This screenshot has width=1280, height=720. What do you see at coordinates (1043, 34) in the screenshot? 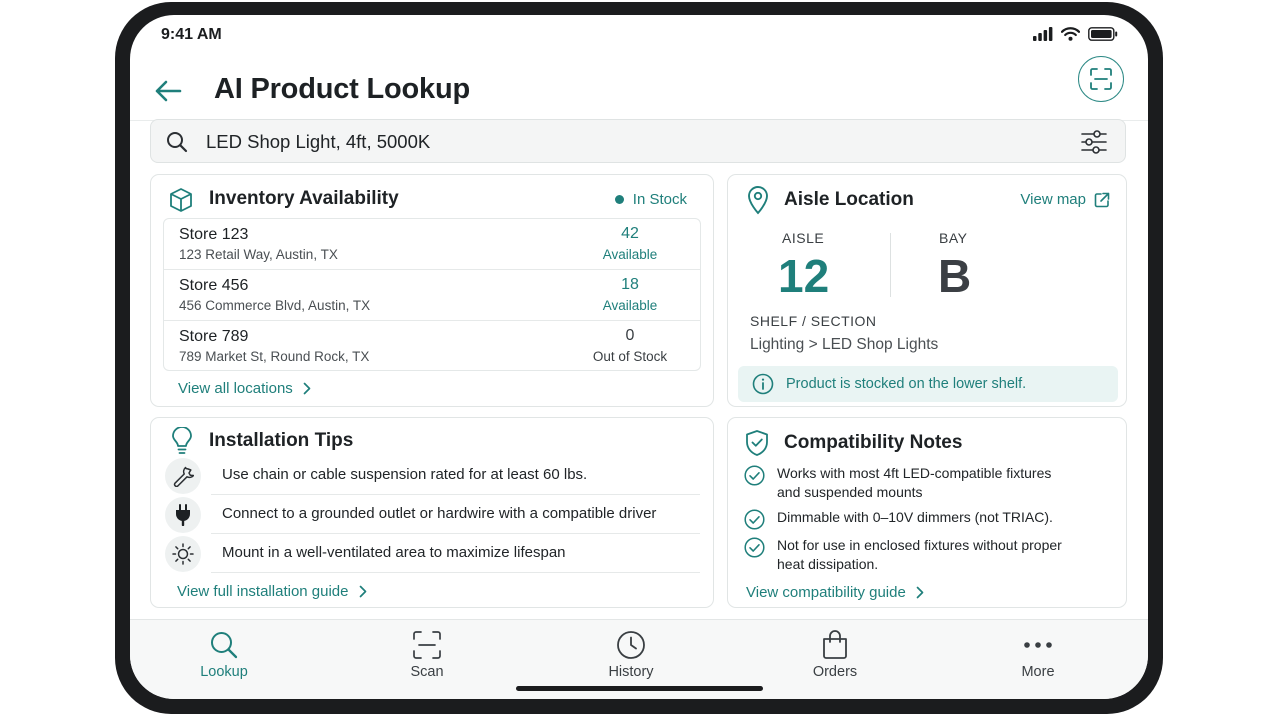
I see `signal-icon` at bounding box center [1043, 34].